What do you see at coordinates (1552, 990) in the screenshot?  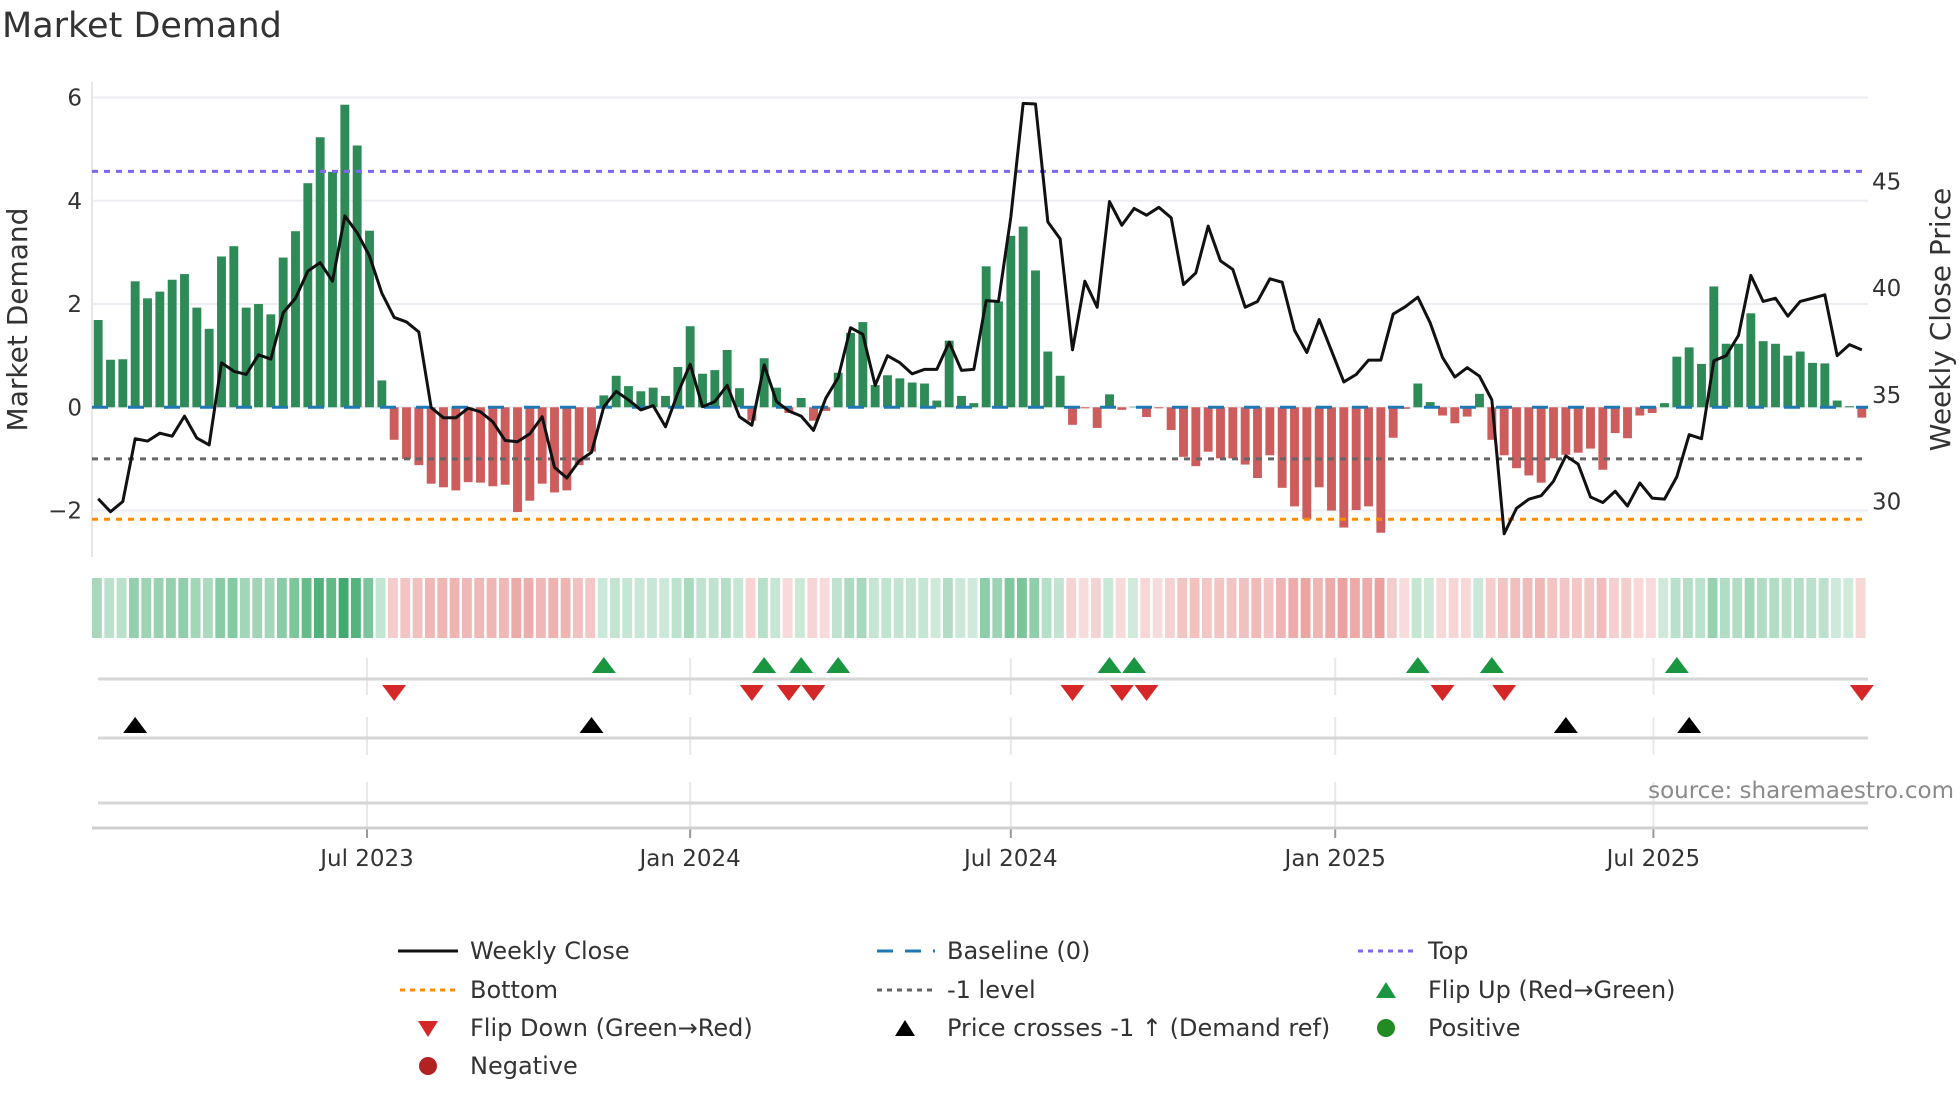 I see `legend-label: Flip Up (Red→Green)` at bounding box center [1552, 990].